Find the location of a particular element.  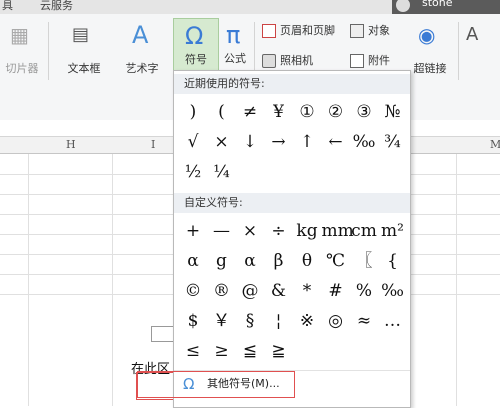

symbol-cell: № is located at coordinates (393, 112).